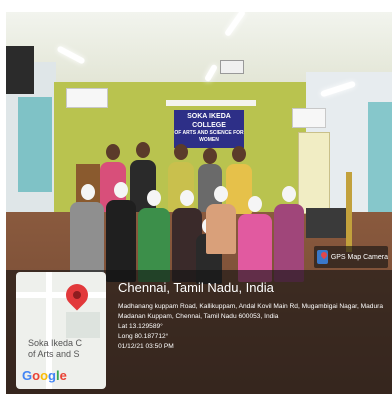  Describe the element at coordinates (322, 257) in the screenshot. I see `gps-map-camera-icon` at that location.